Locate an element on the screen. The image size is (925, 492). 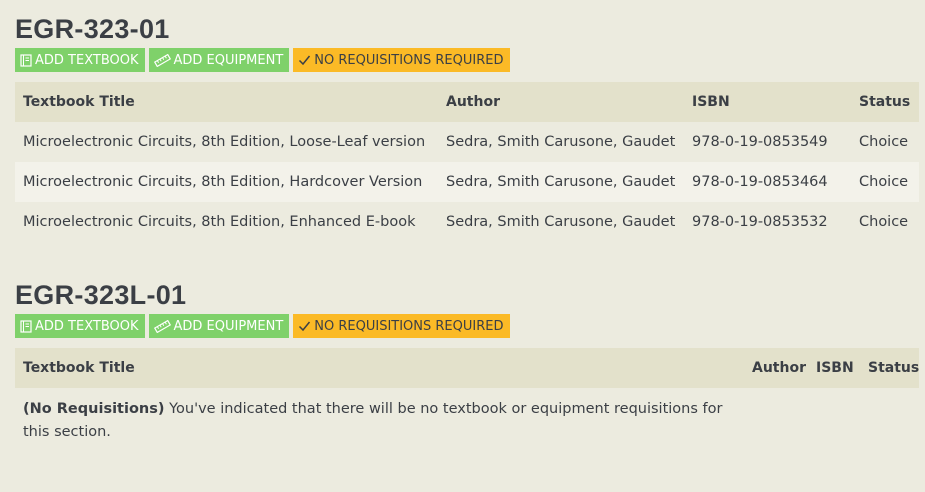
isbn-cell: 978-0-19-0853532 is located at coordinates (760, 222).